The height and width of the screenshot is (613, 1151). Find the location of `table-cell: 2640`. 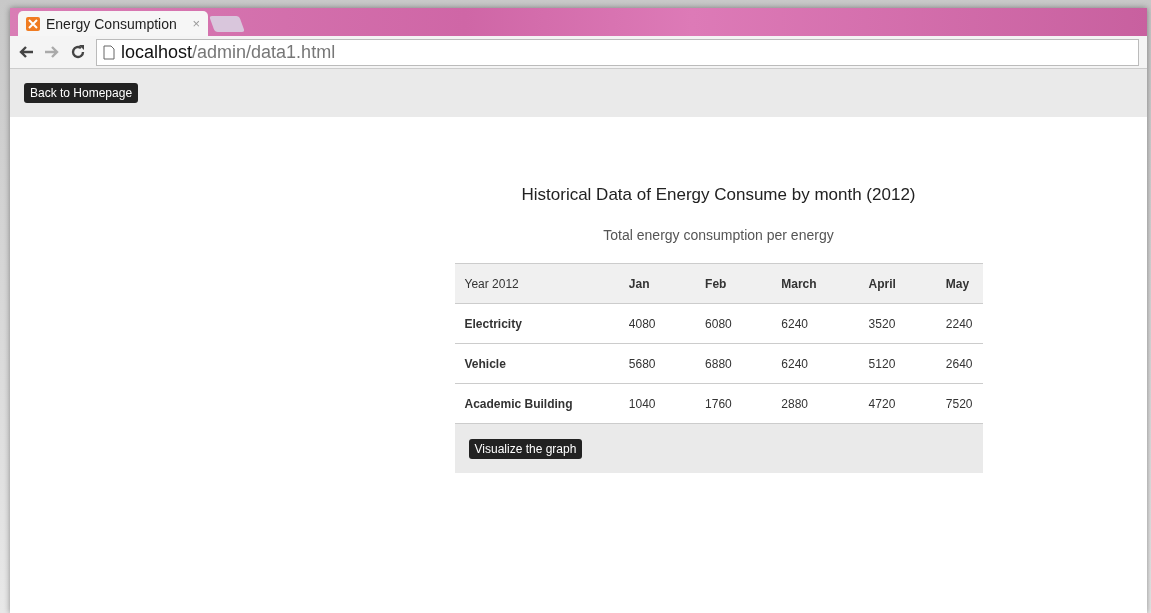

table-cell: 2640 is located at coordinates (959, 363).